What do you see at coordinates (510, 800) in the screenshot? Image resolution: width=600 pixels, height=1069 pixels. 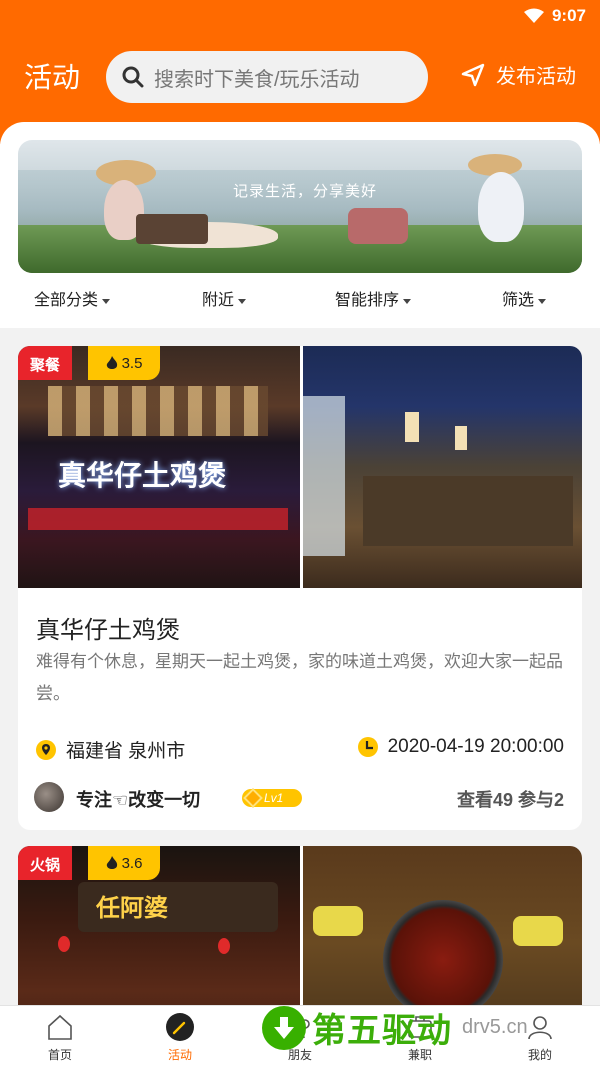 I see `view-join-stats: 查看49 参与2` at bounding box center [510, 800].